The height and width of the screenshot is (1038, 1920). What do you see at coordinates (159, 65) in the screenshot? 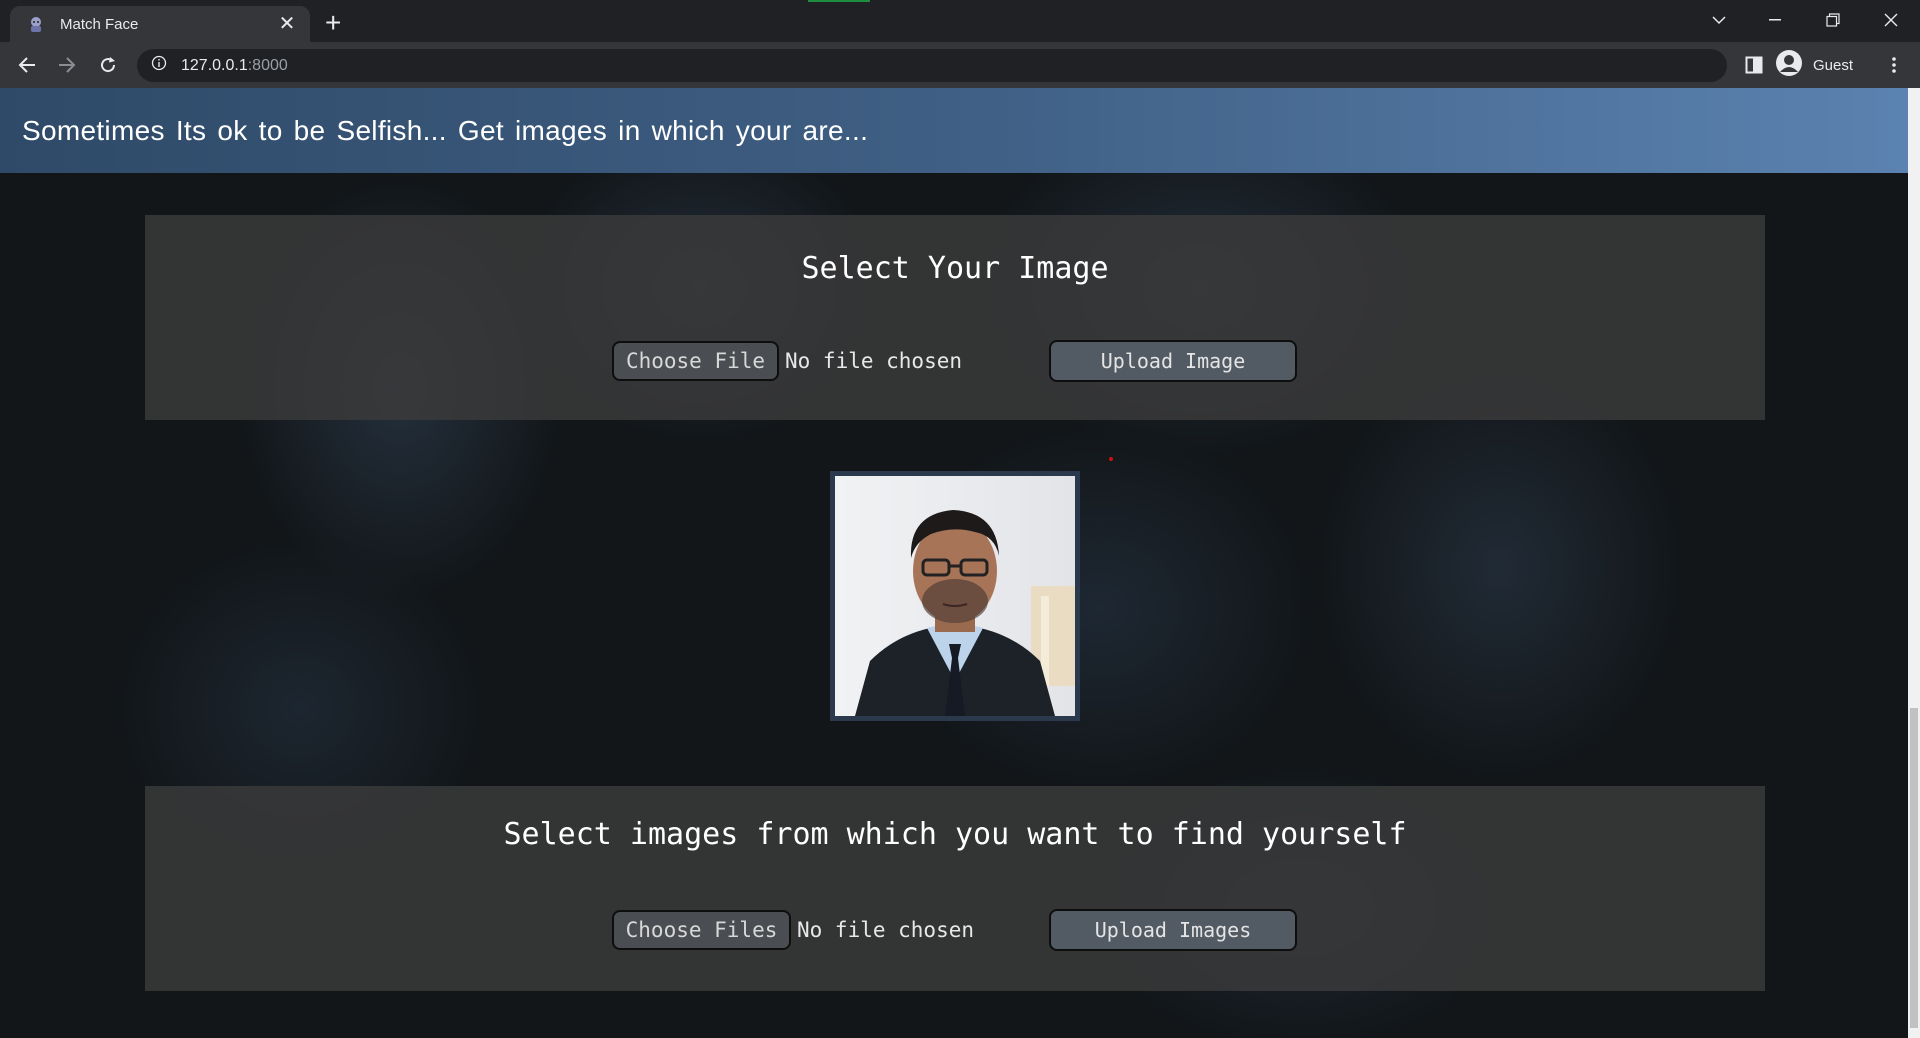
I see `site-info-icon` at bounding box center [159, 65].